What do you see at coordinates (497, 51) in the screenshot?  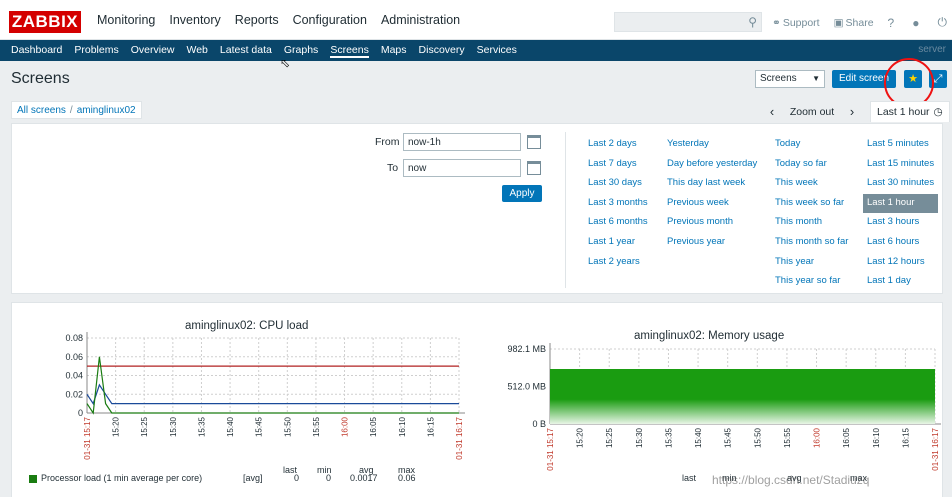 I see `subnav-services: Services` at bounding box center [497, 51].